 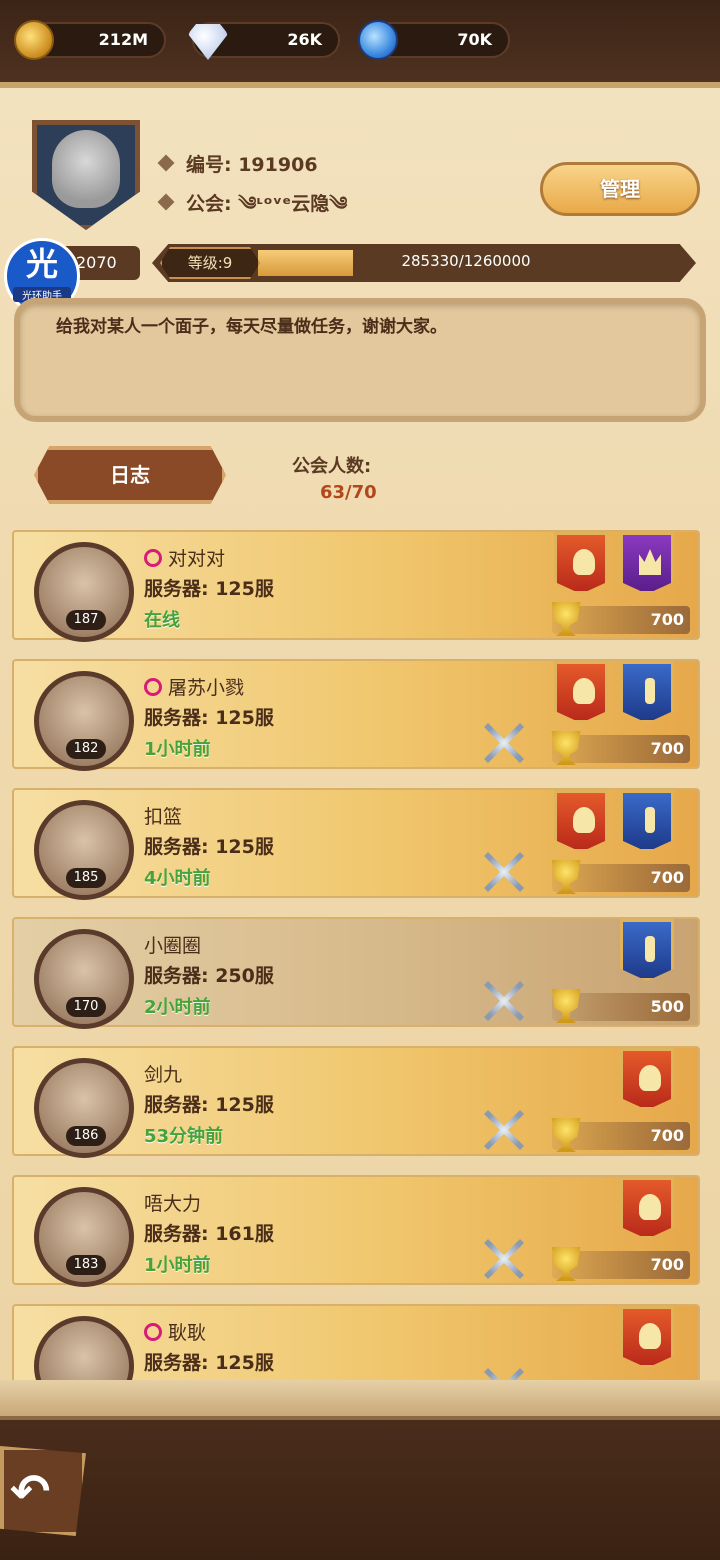 I want to click on member-level: 187, so click(x=86, y=620).